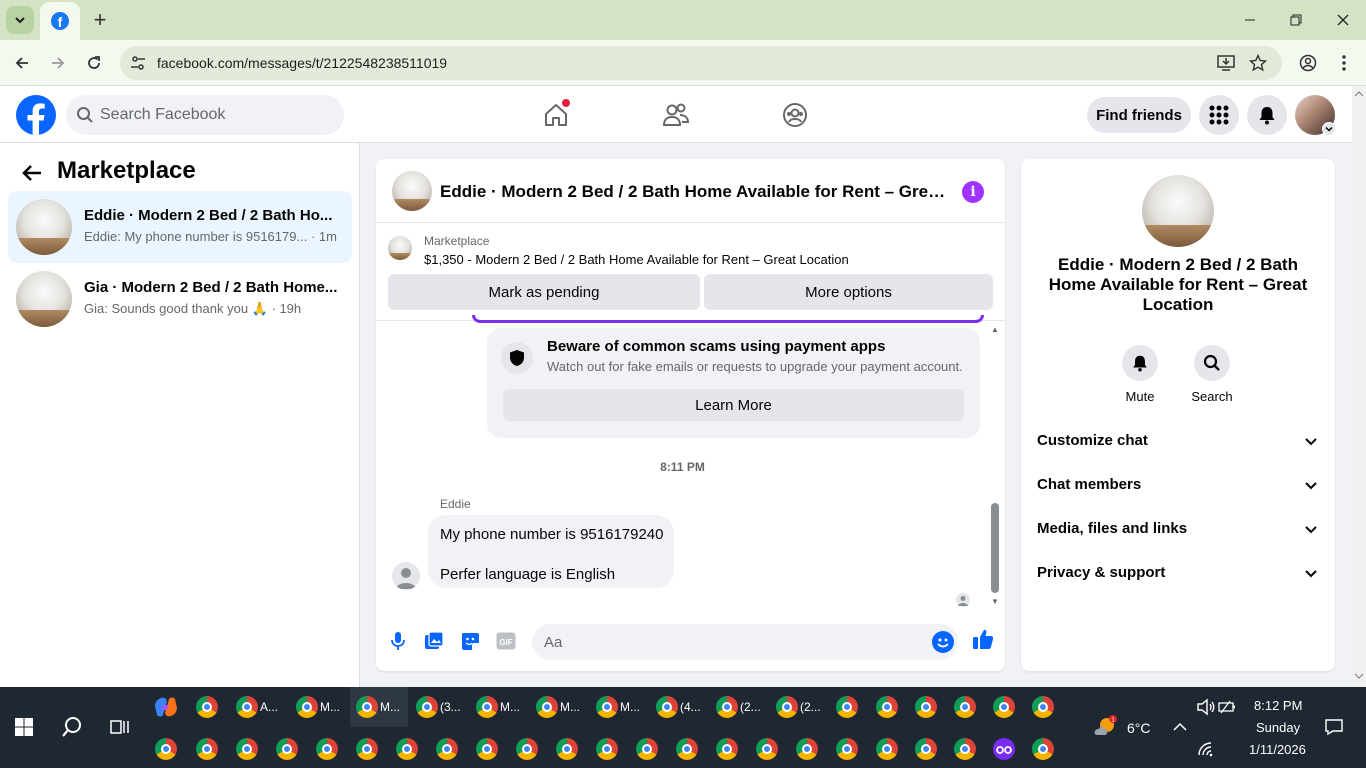  What do you see at coordinates (1139, 115) in the screenshot?
I see `find-friends-button: Find friends` at bounding box center [1139, 115].